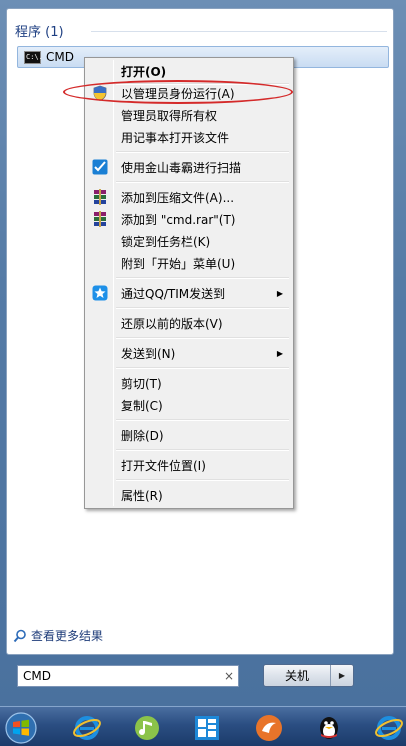 The height and width of the screenshot is (746, 406). I want to click on music-player-icon, so click(147, 728).